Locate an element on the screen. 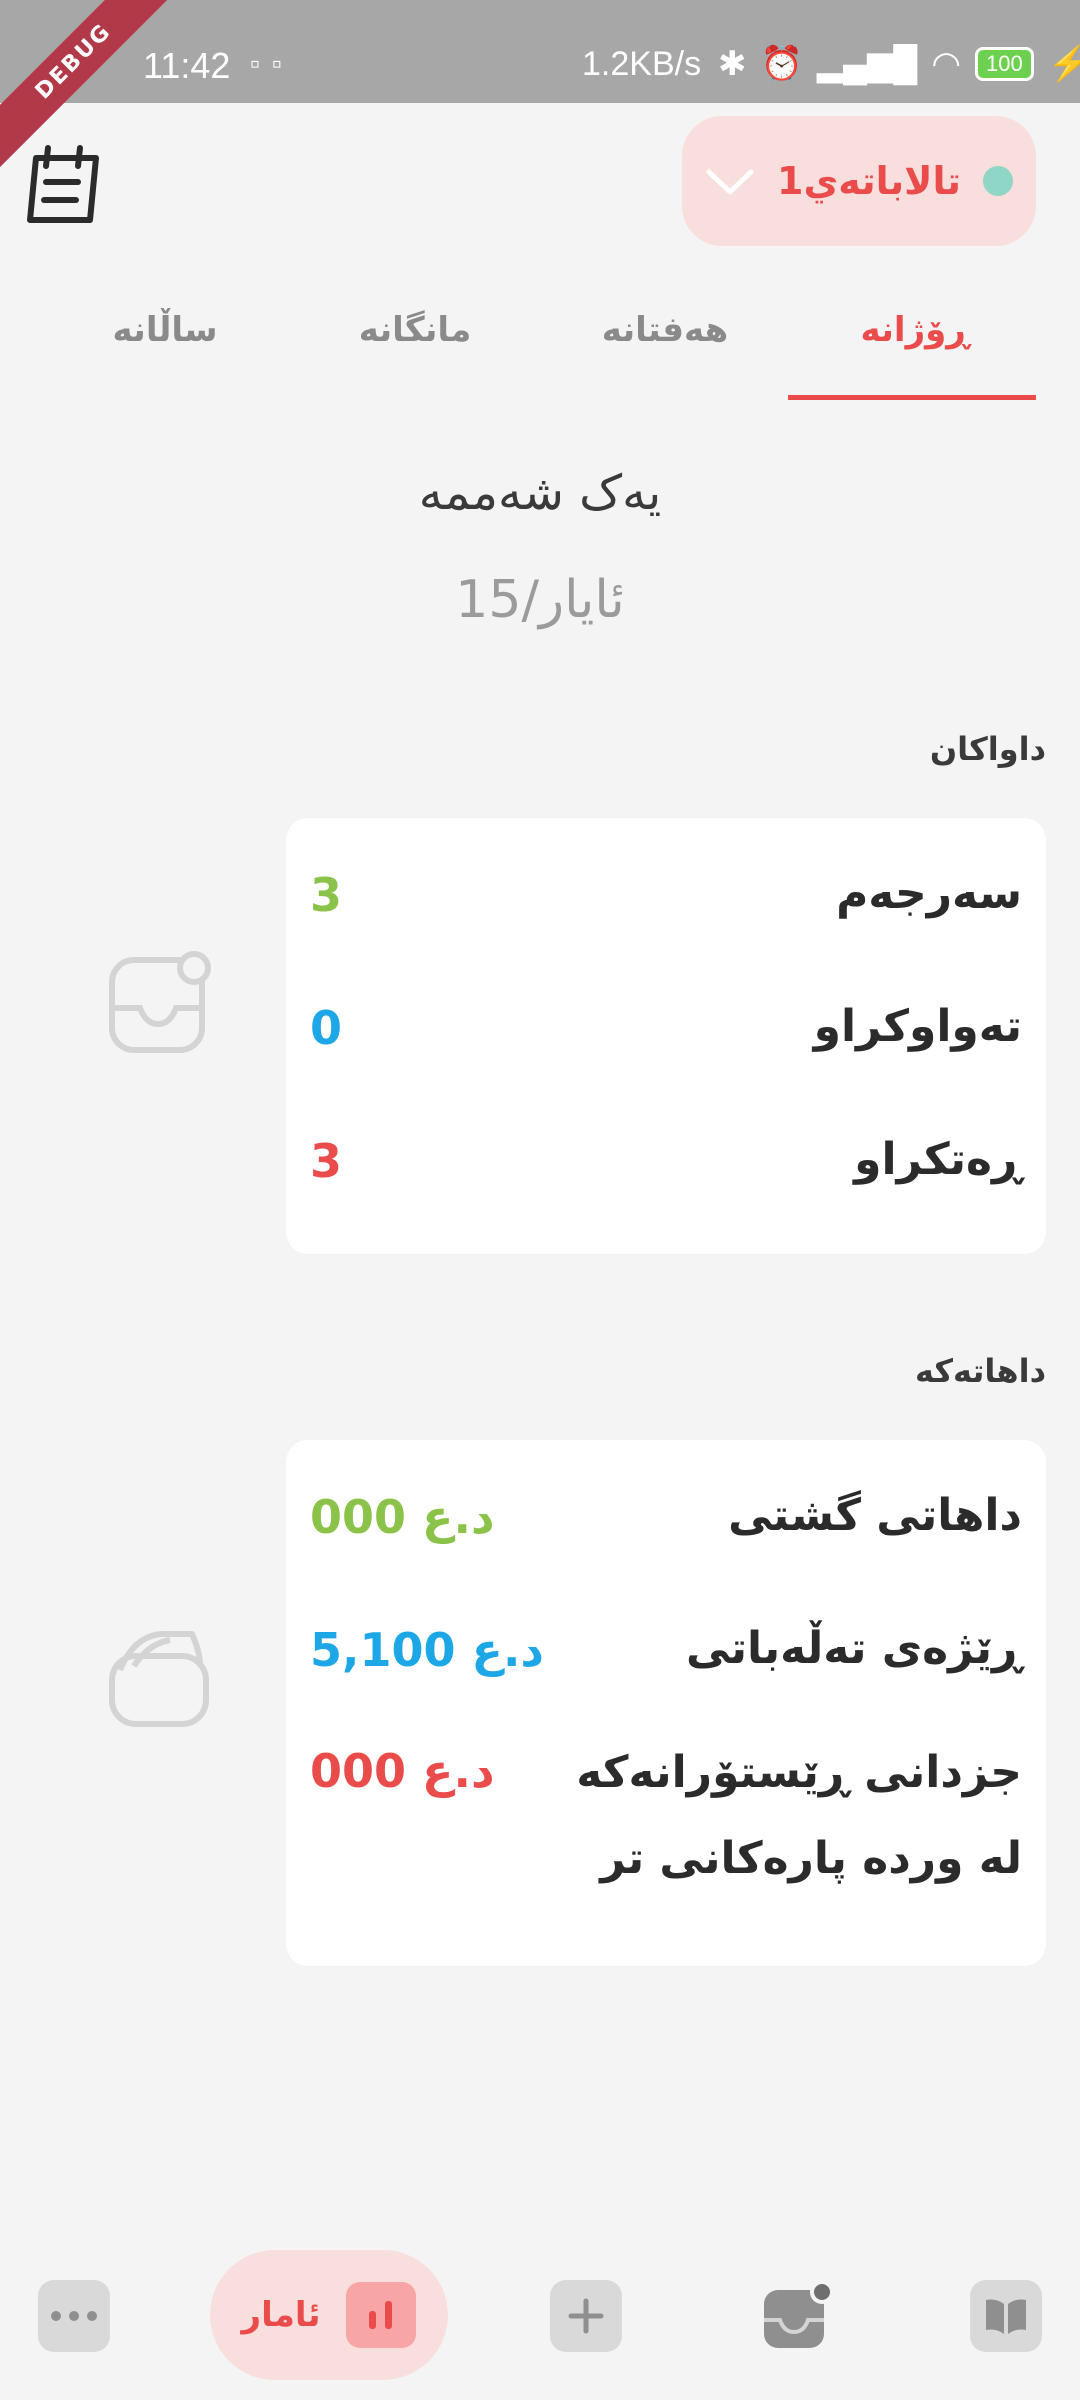 Image resolution: width=1080 pixels, height=2400 pixels. orders-total-label: سەرجەم is located at coordinates (929, 893).